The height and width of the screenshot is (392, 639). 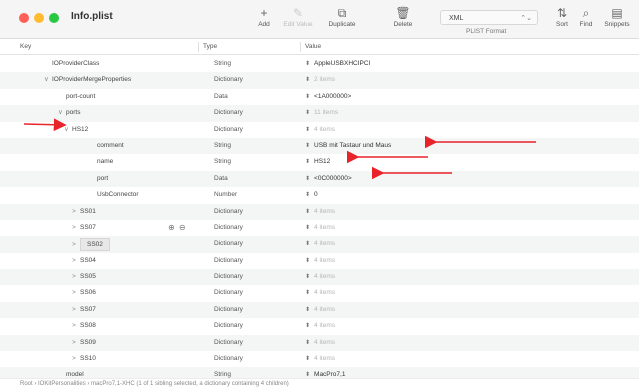 What do you see at coordinates (84, 261) in the screenshot?
I see `row-key-cell: > SS04` at bounding box center [84, 261].